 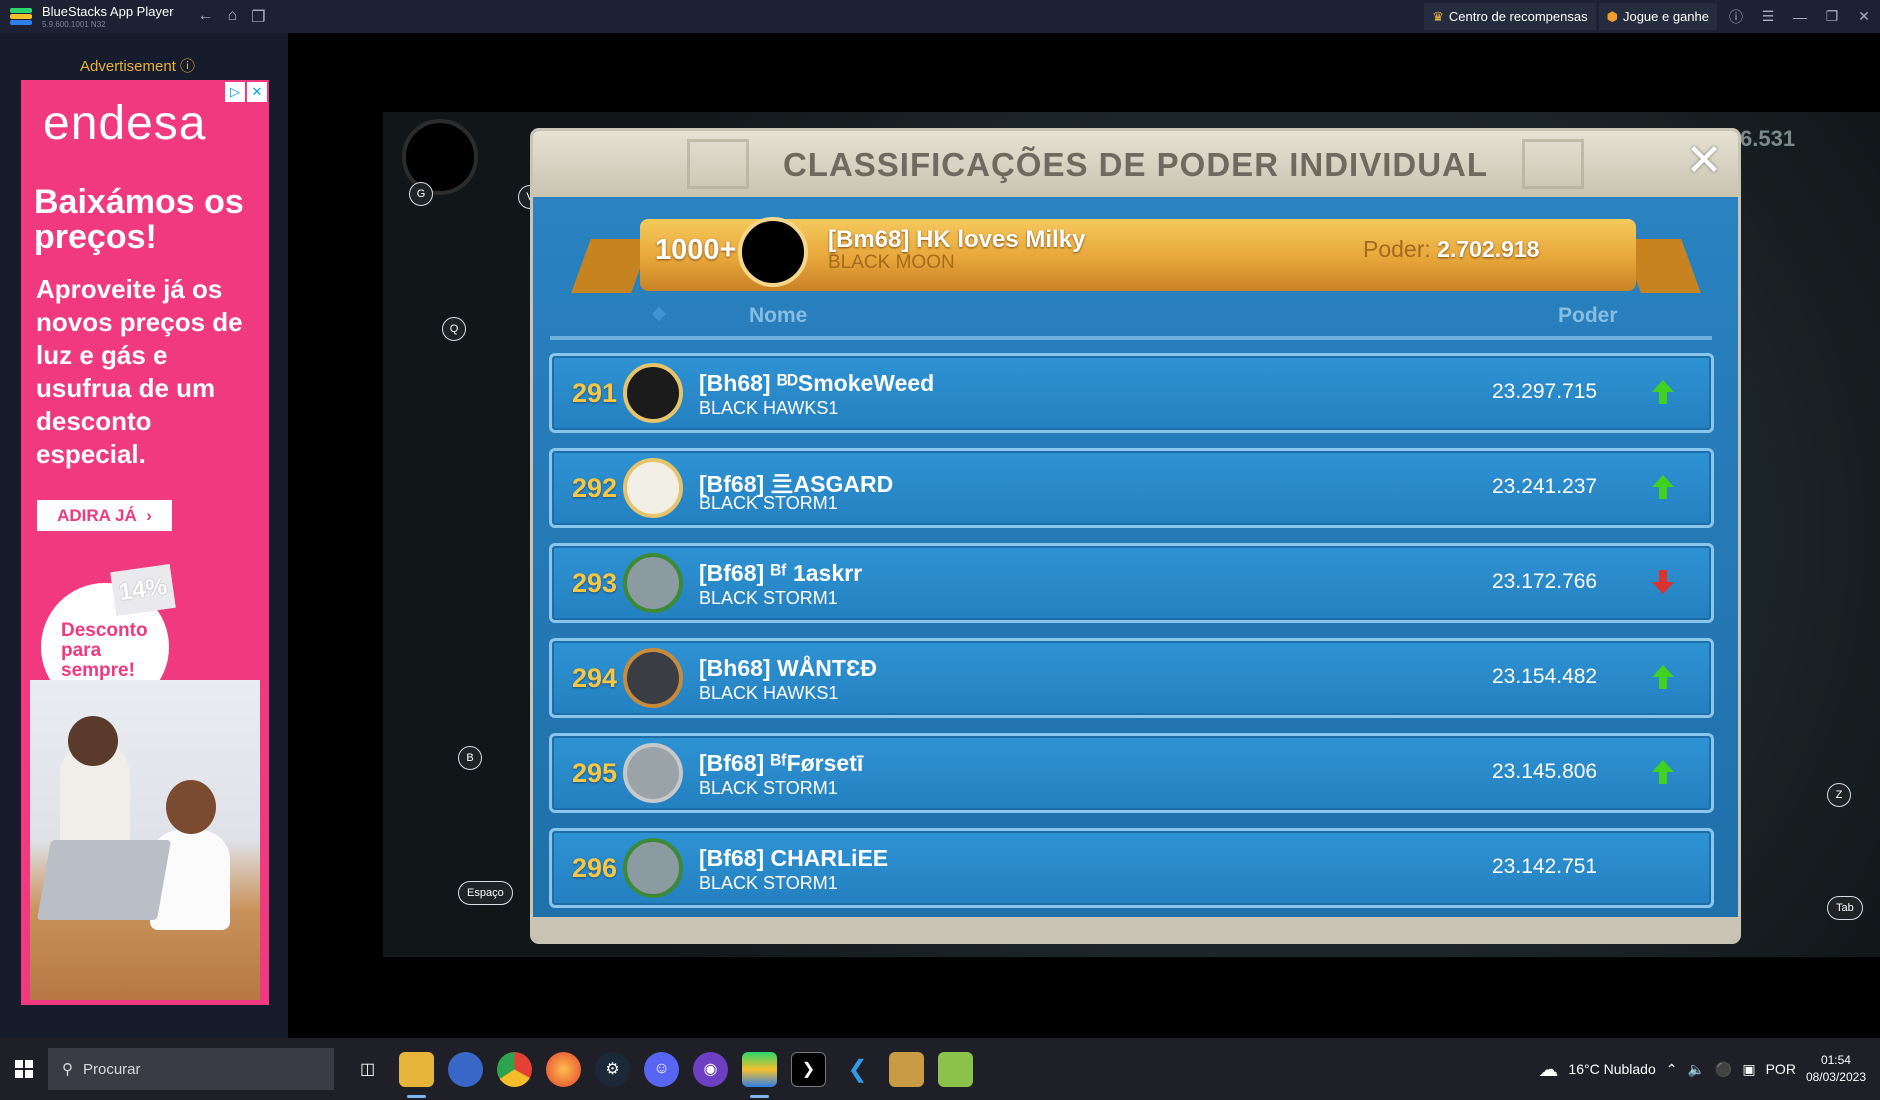 I want to click on help-icon: ⓘ, so click(x=1736, y=17).